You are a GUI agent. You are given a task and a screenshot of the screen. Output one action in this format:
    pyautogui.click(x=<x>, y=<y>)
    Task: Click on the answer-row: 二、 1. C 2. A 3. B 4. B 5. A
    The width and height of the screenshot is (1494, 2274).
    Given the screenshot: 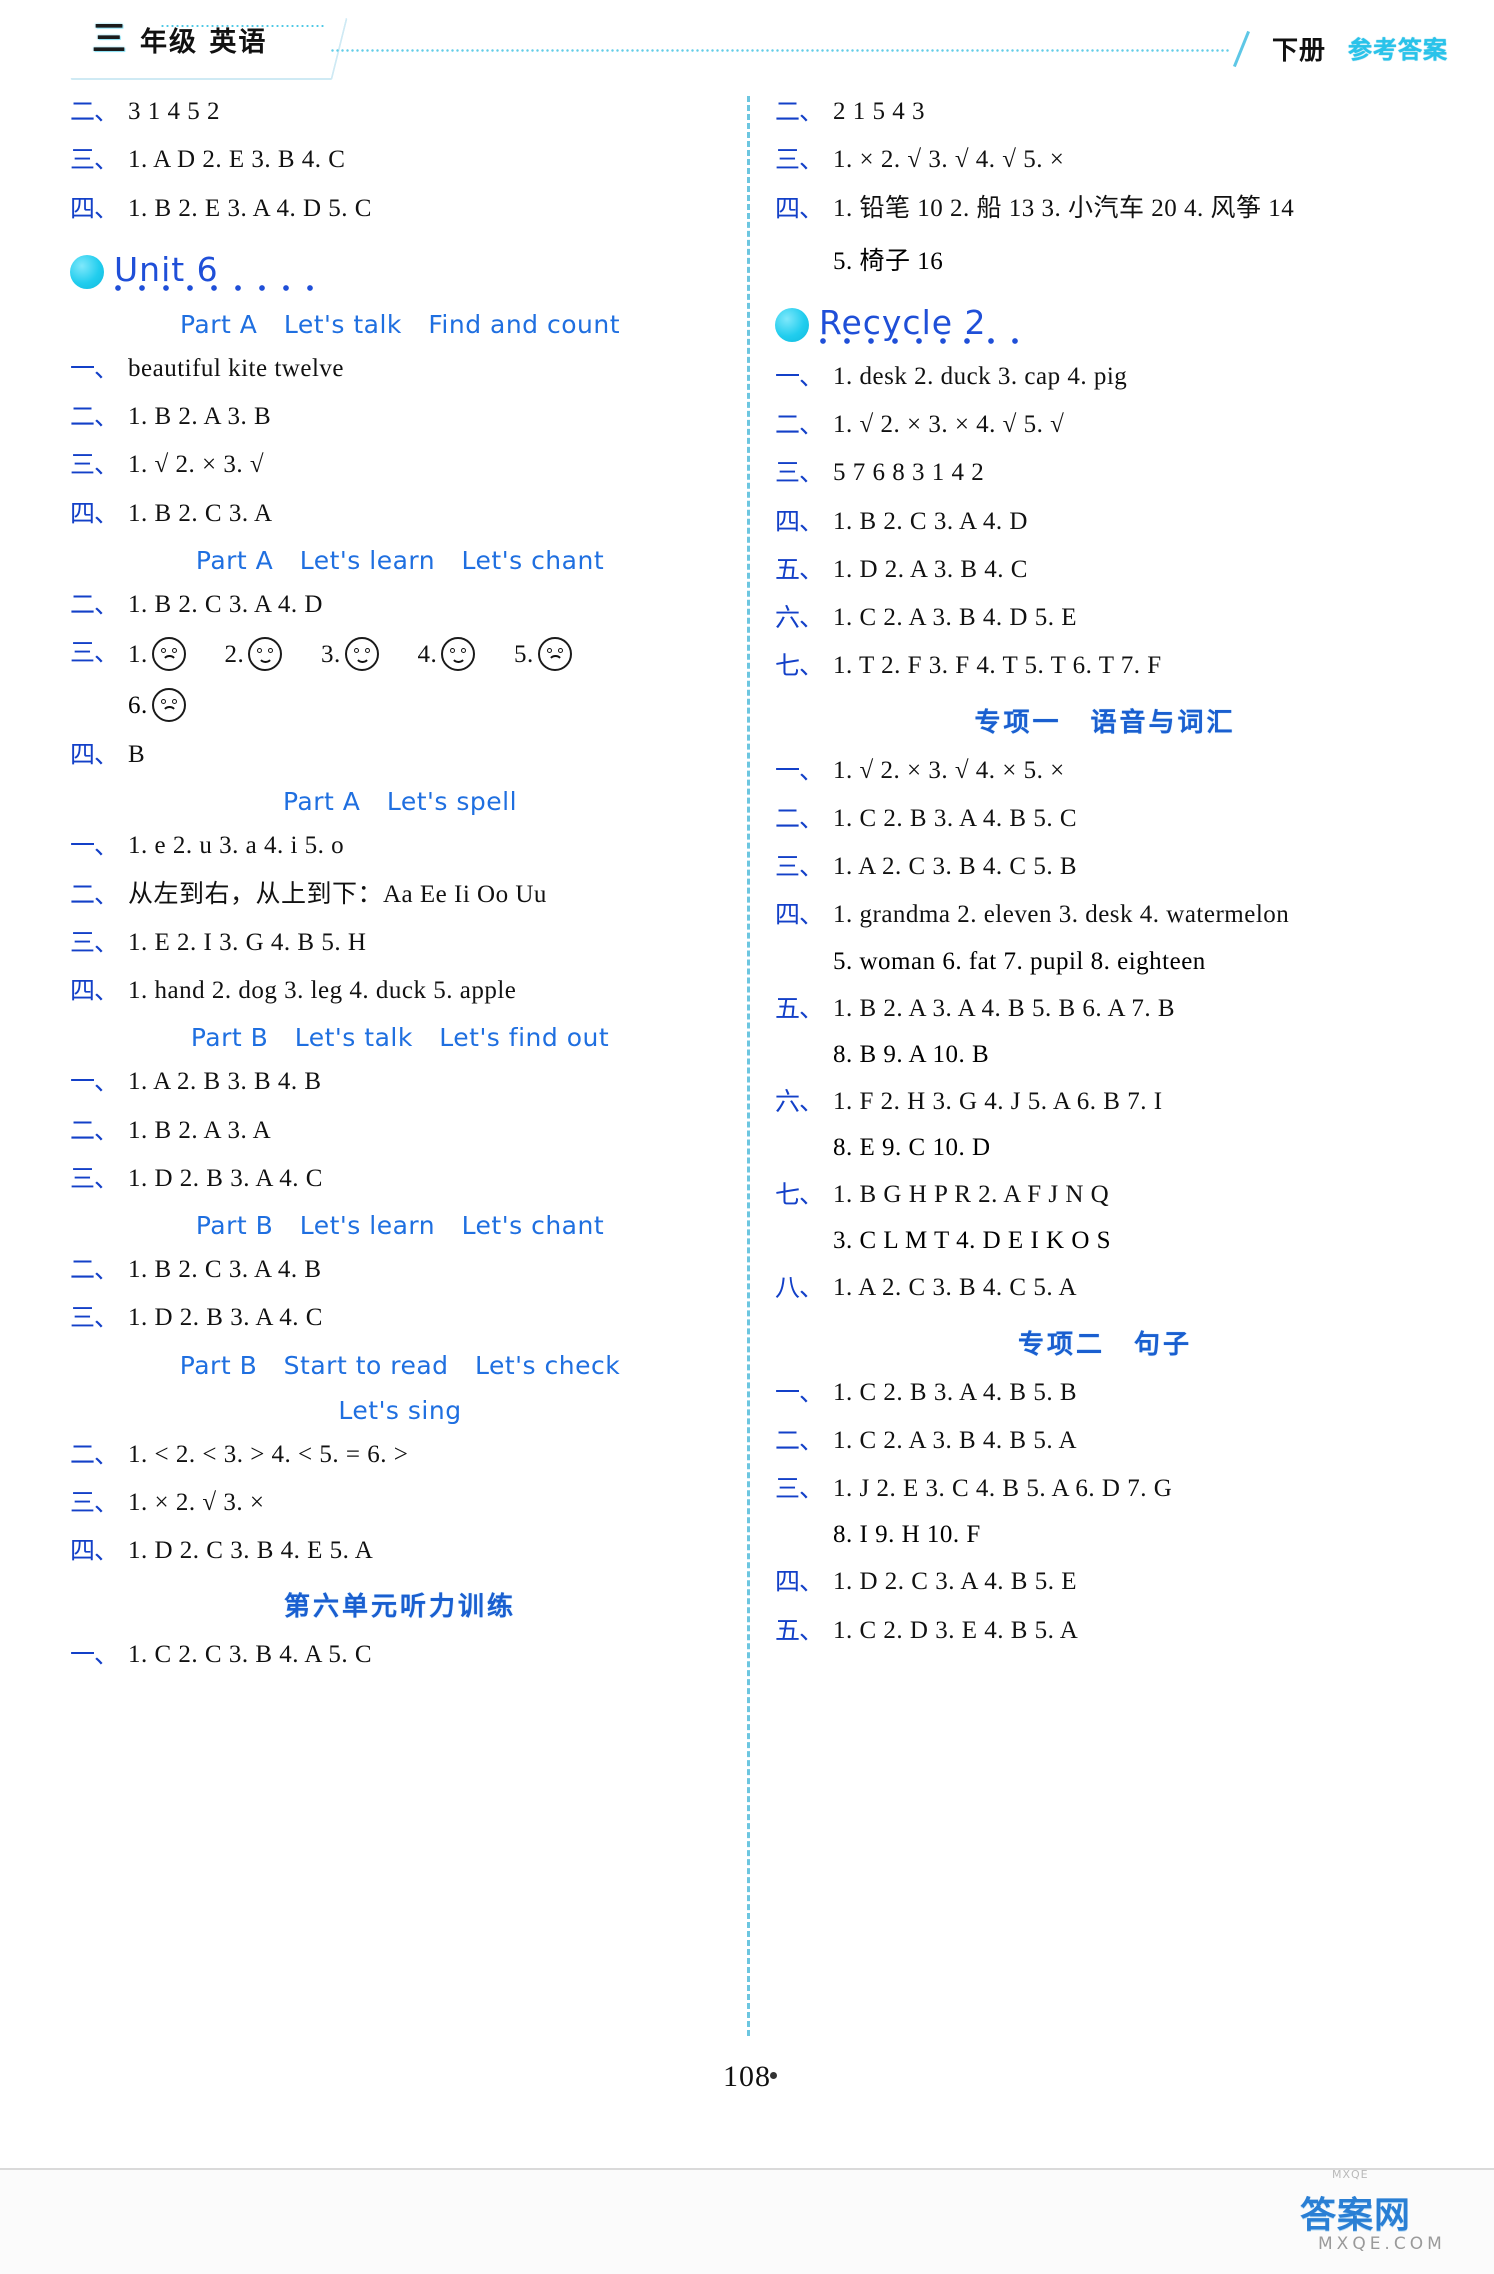 What is the action you would take?
    pyautogui.click(x=1105, y=1440)
    